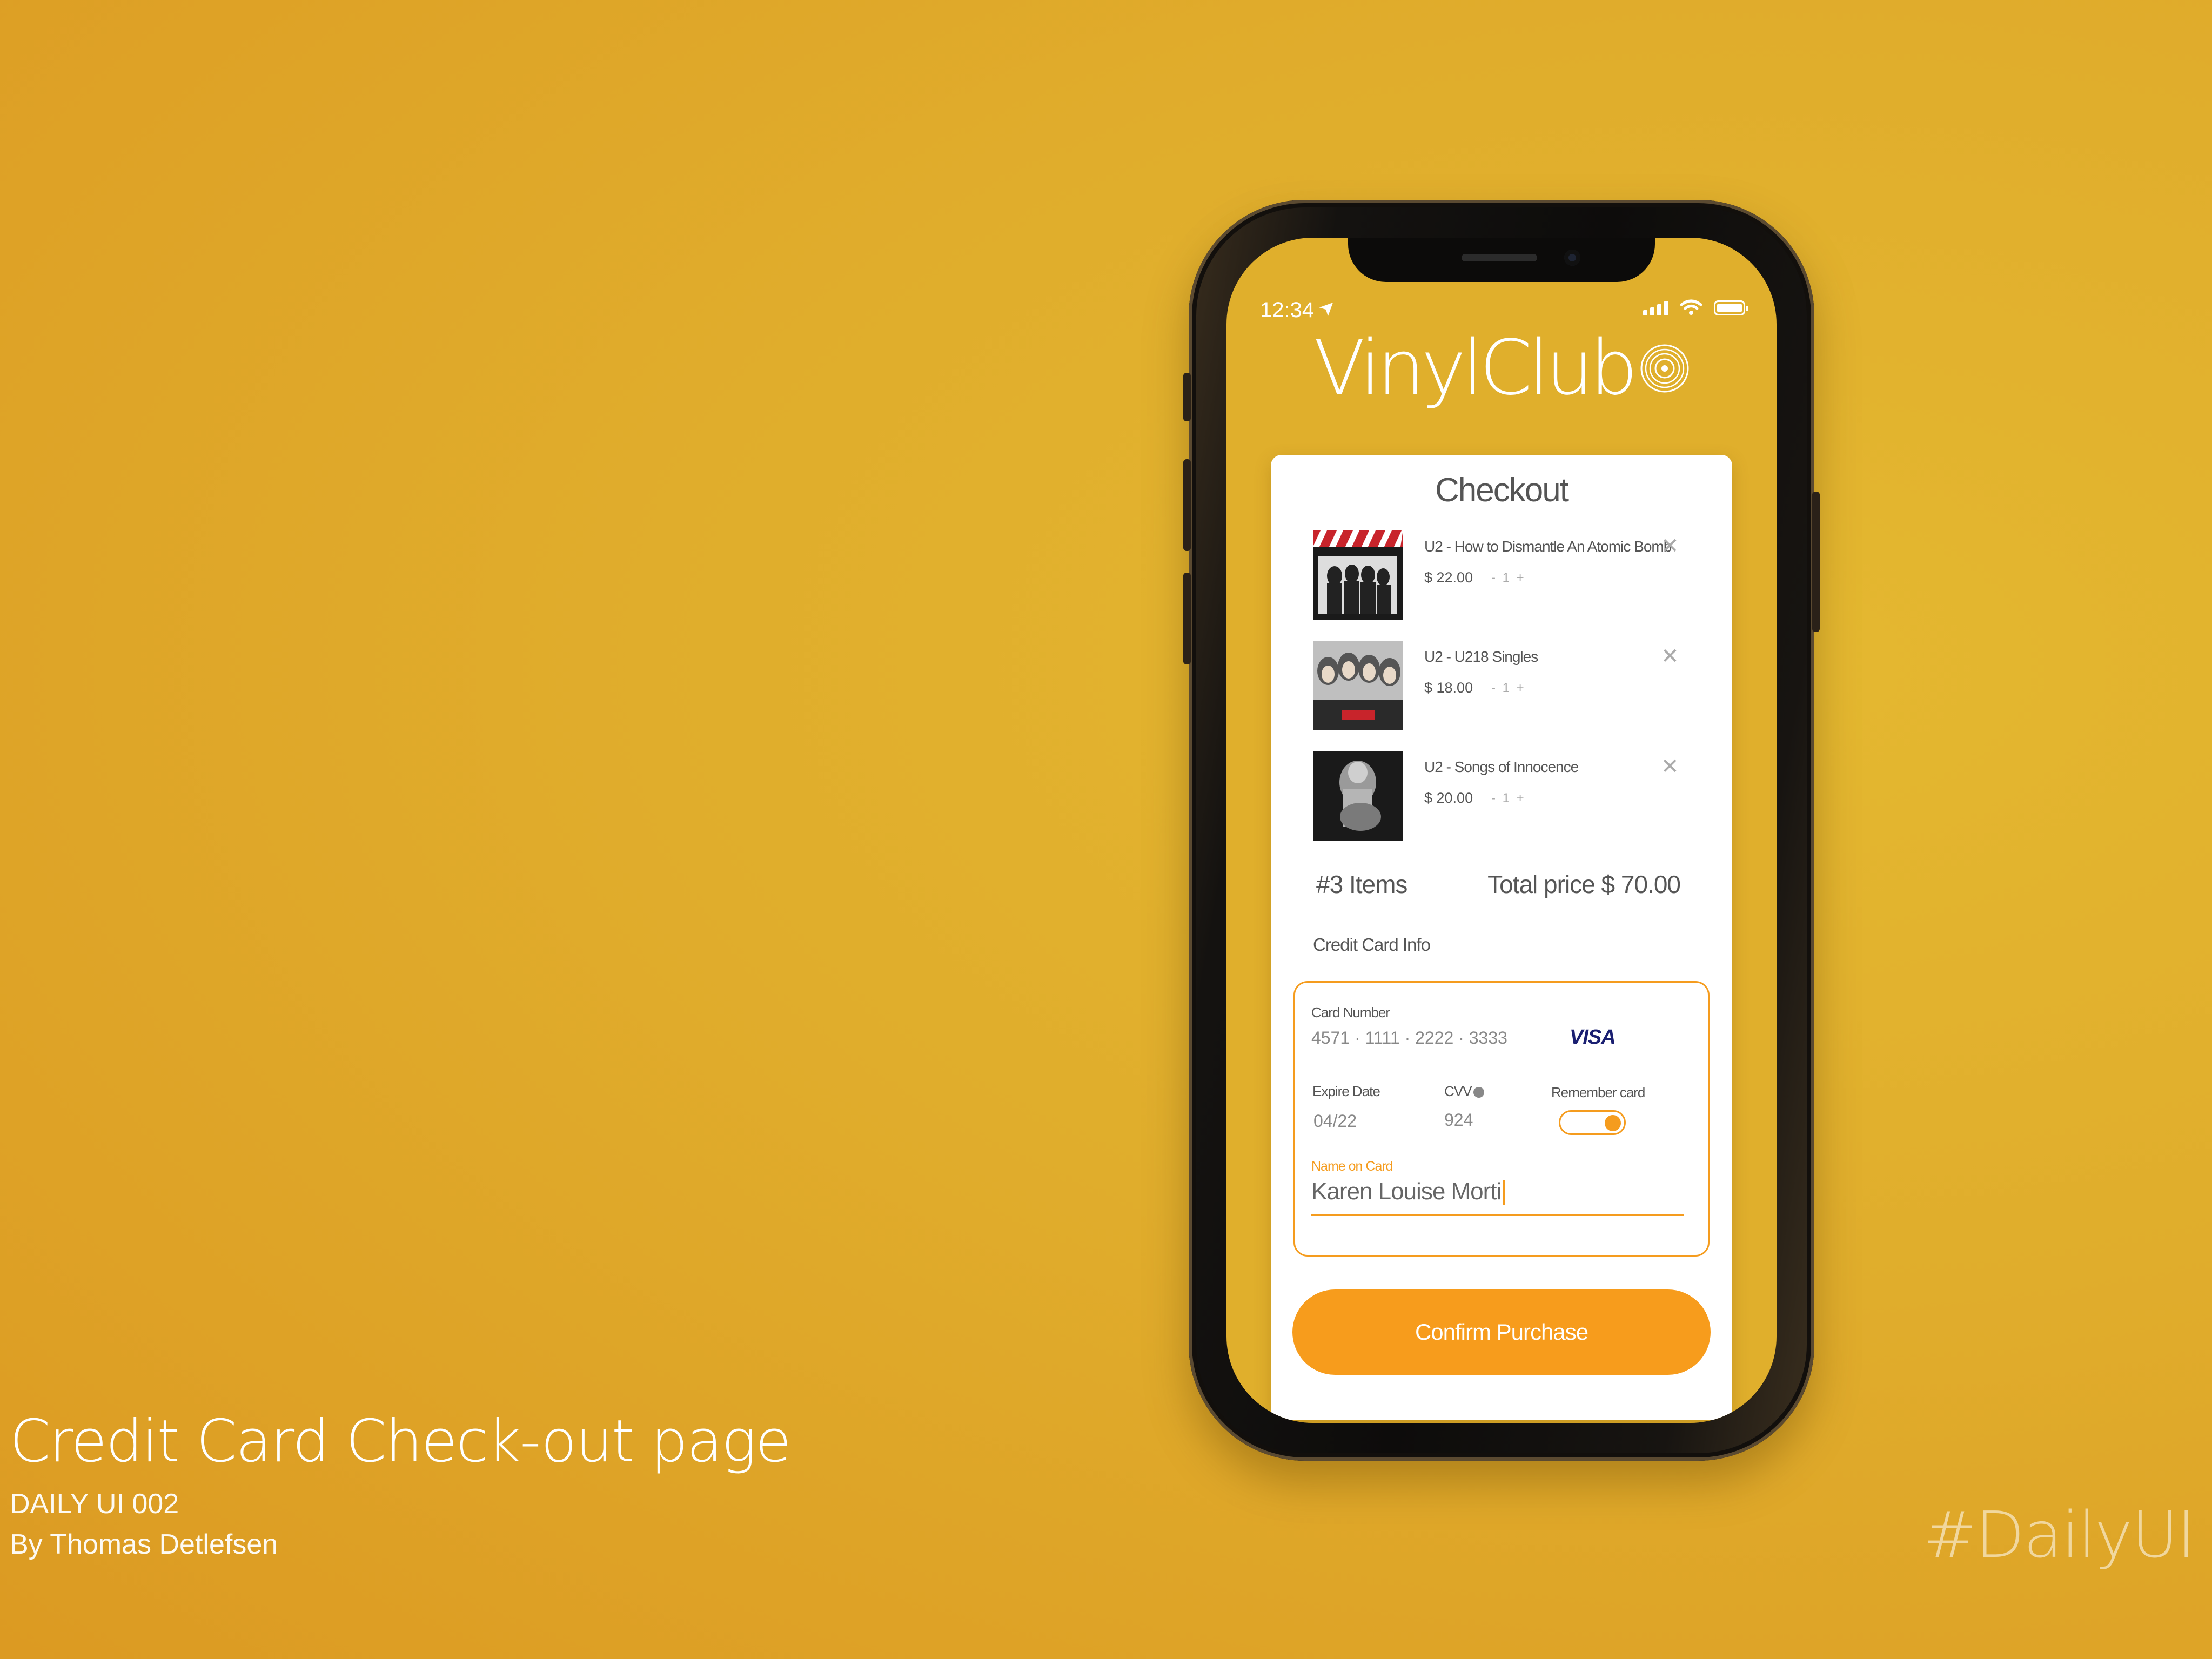  I want to click on toggle-knob, so click(1613, 1123).